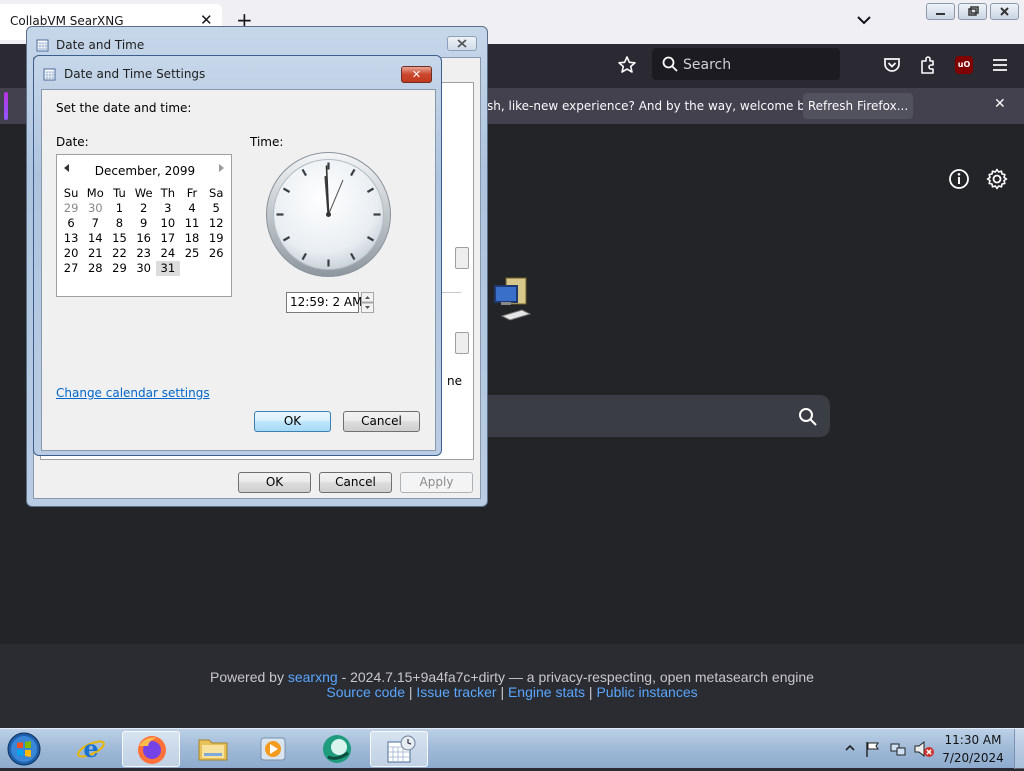 The image size is (1024, 771). I want to click on calendar-day: 17, so click(168, 238).